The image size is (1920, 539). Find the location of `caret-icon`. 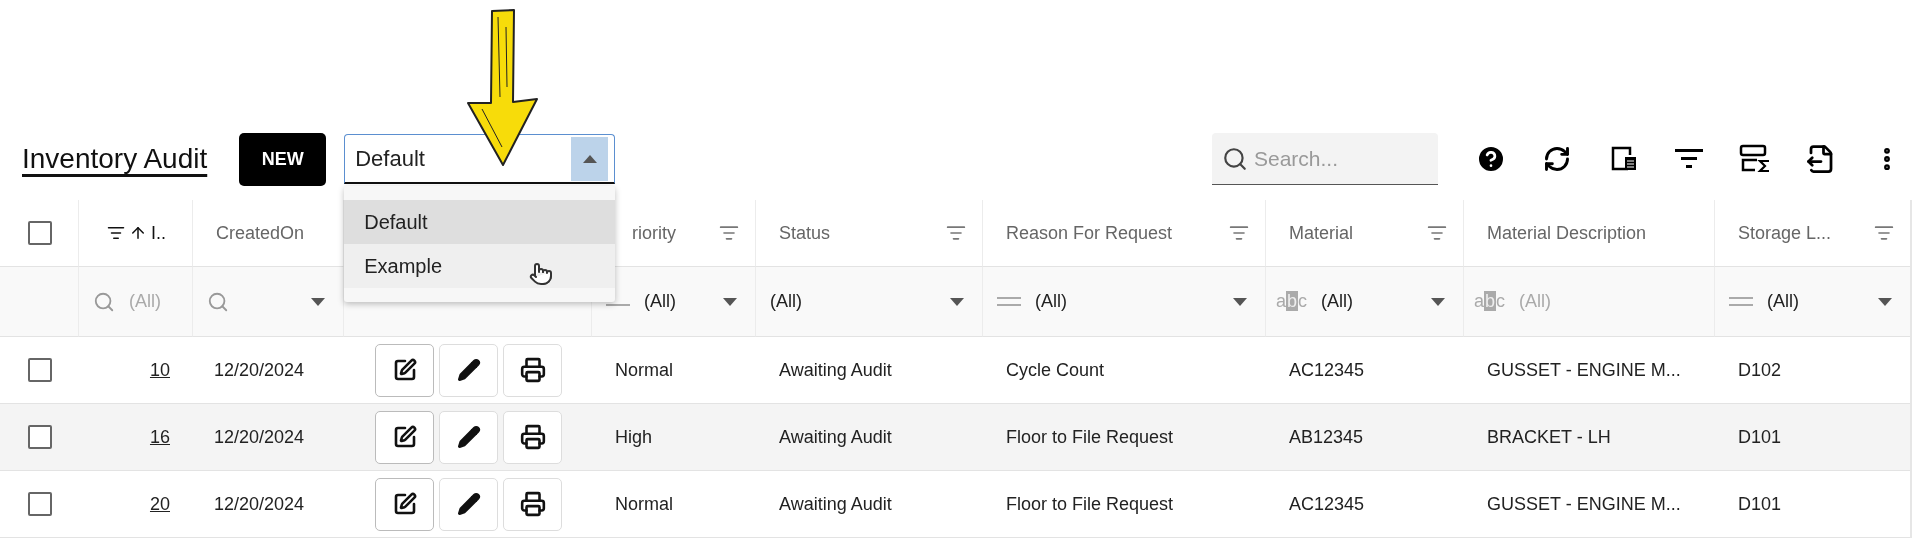

caret-icon is located at coordinates (589, 158).